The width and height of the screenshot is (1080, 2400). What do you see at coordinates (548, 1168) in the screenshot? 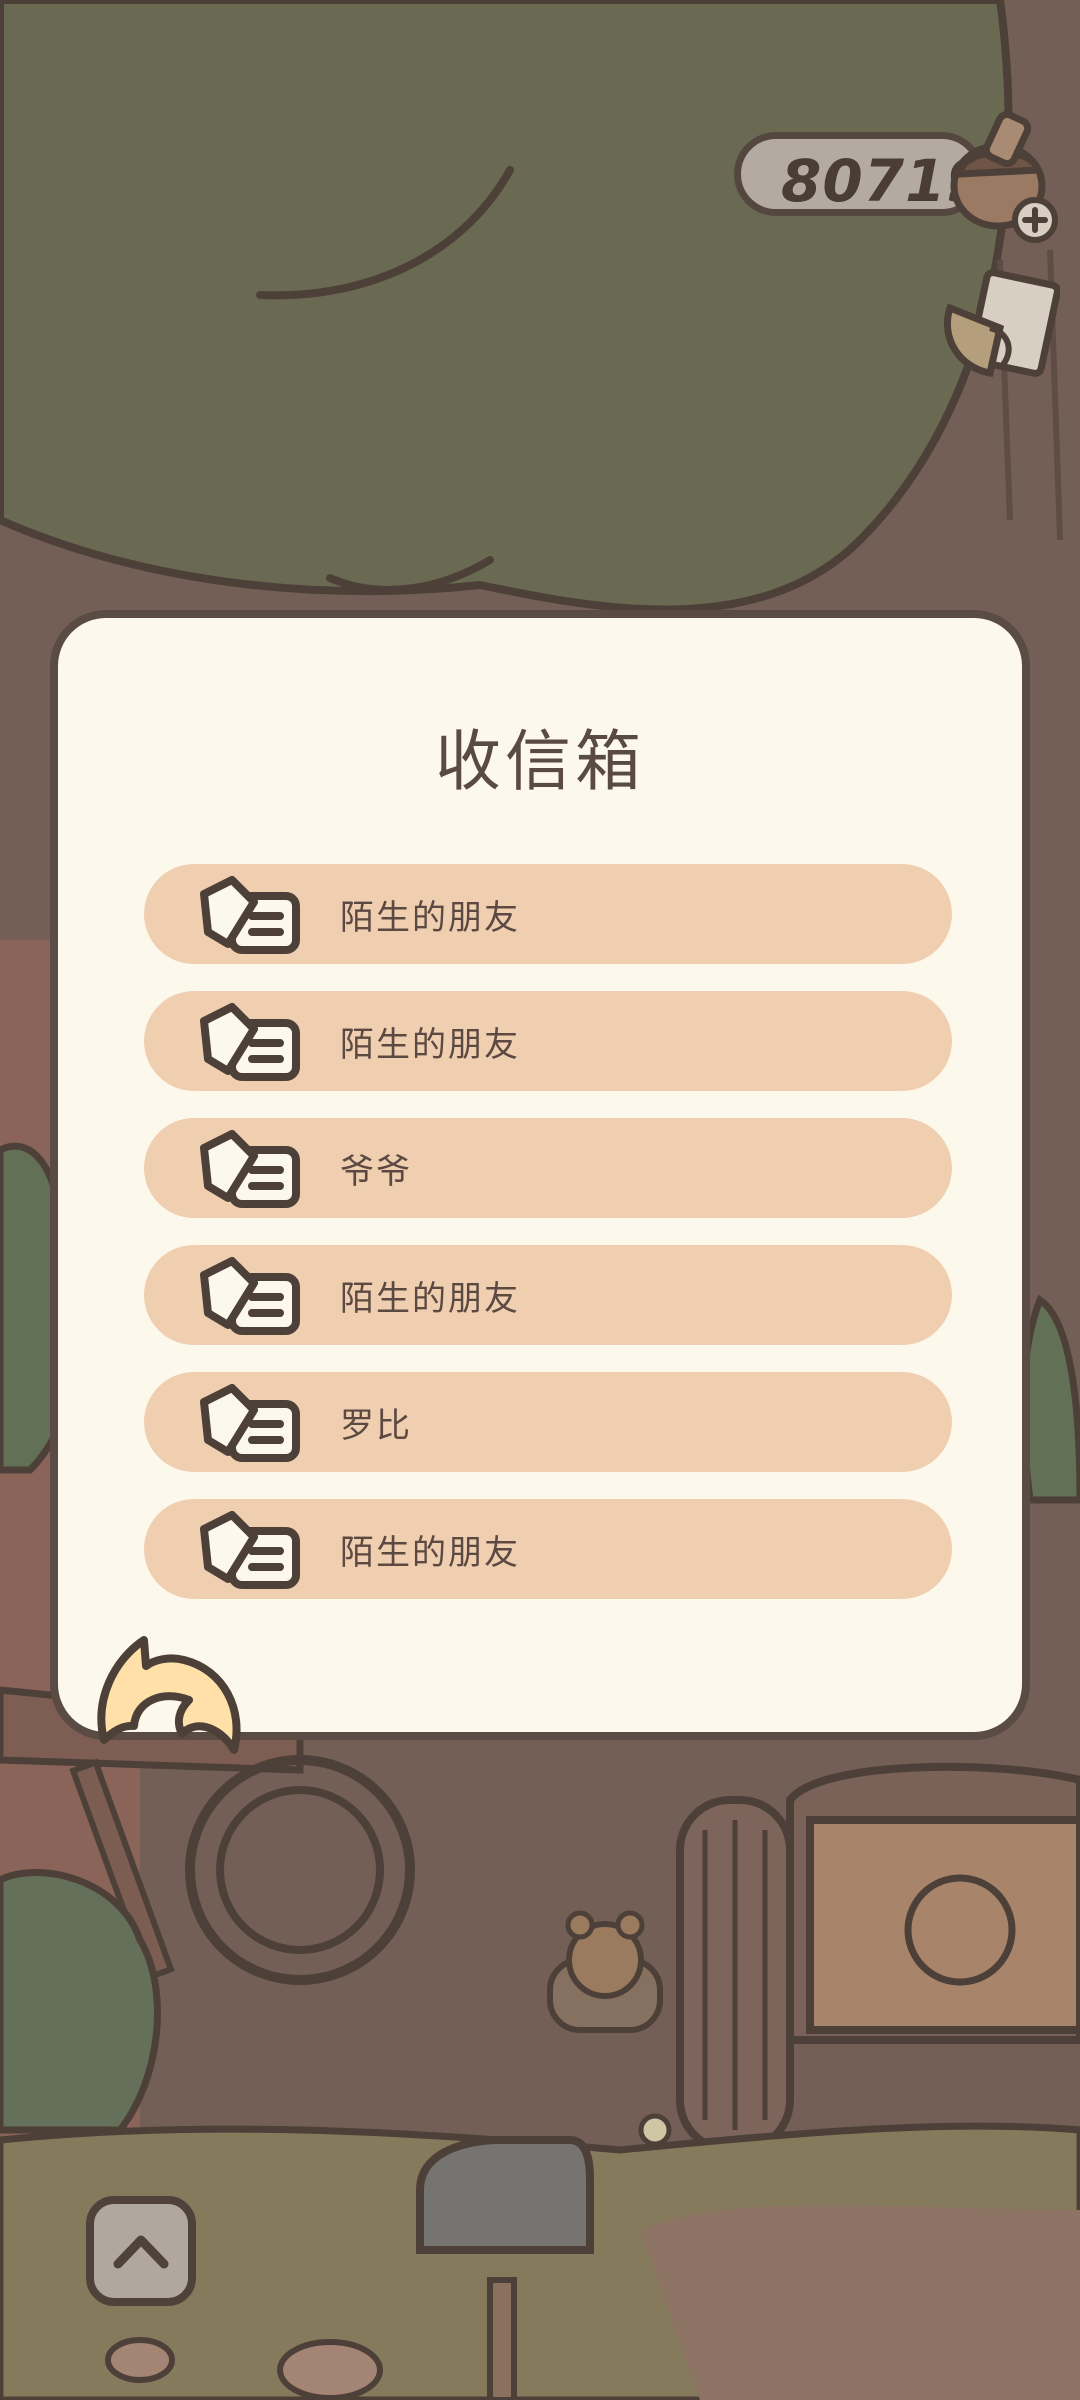
I see `mail-item: 爷爷` at bounding box center [548, 1168].